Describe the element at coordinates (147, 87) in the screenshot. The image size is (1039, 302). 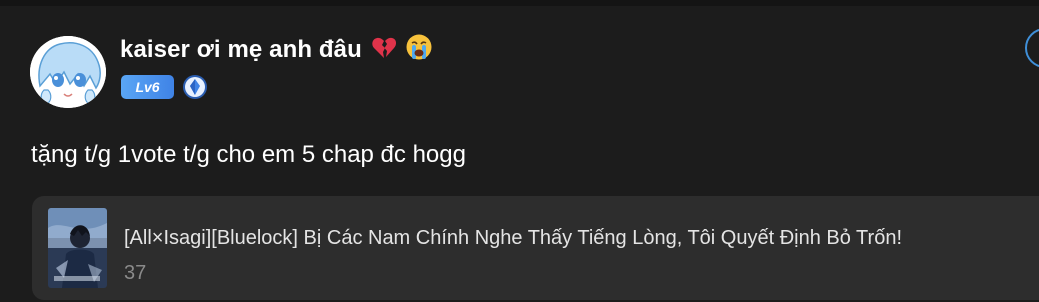
I see `level-badge: Lv6` at that location.